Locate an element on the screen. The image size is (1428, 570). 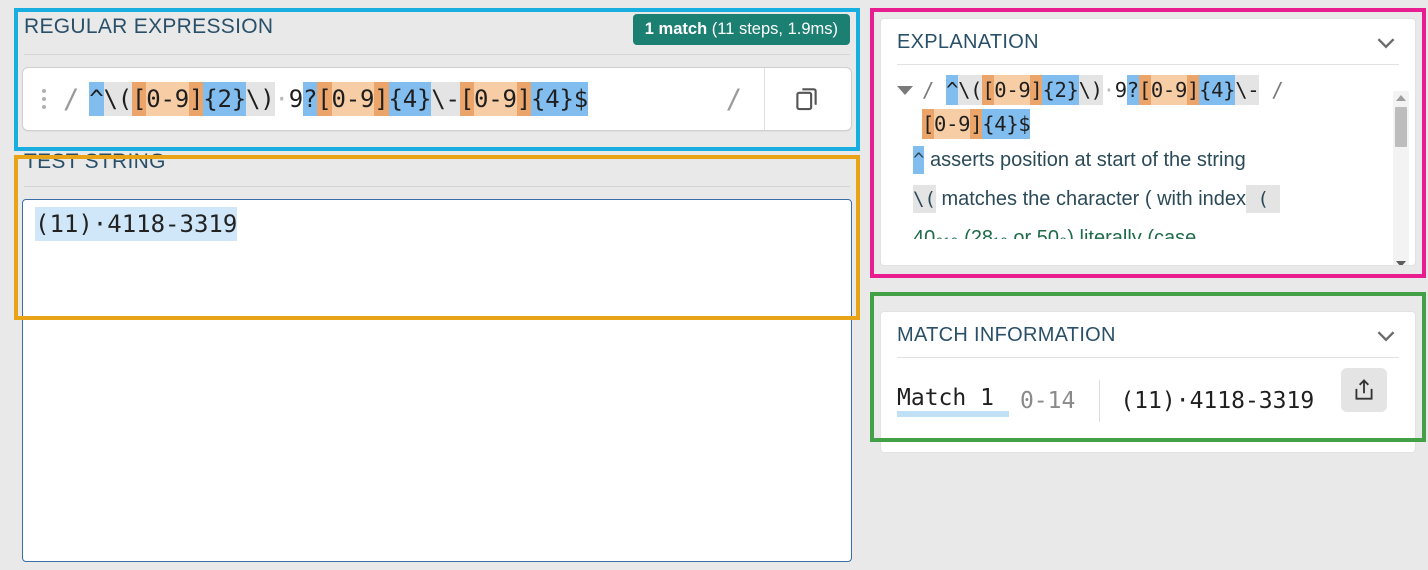
match-row: Match 1 0-14 (11)·4118-3319 is located at coordinates (1148, 390).